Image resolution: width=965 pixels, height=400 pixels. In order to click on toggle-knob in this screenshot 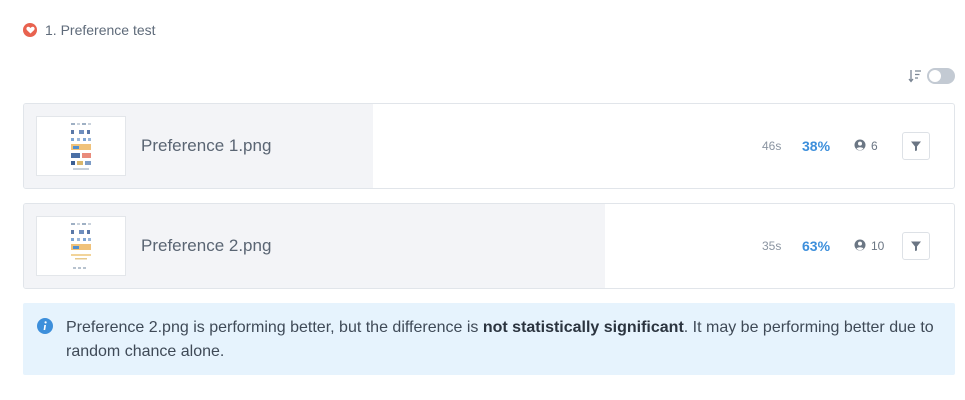, I will do `click(935, 76)`.